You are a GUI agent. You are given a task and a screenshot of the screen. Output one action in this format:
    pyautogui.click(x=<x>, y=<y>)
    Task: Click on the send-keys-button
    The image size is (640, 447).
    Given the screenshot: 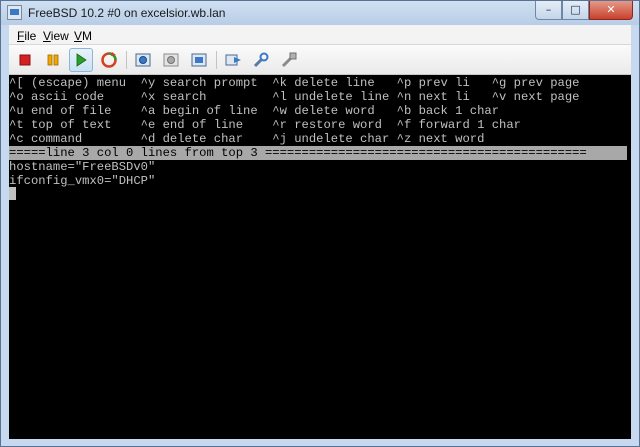 What is the action you would take?
    pyautogui.click(x=233, y=60)
    